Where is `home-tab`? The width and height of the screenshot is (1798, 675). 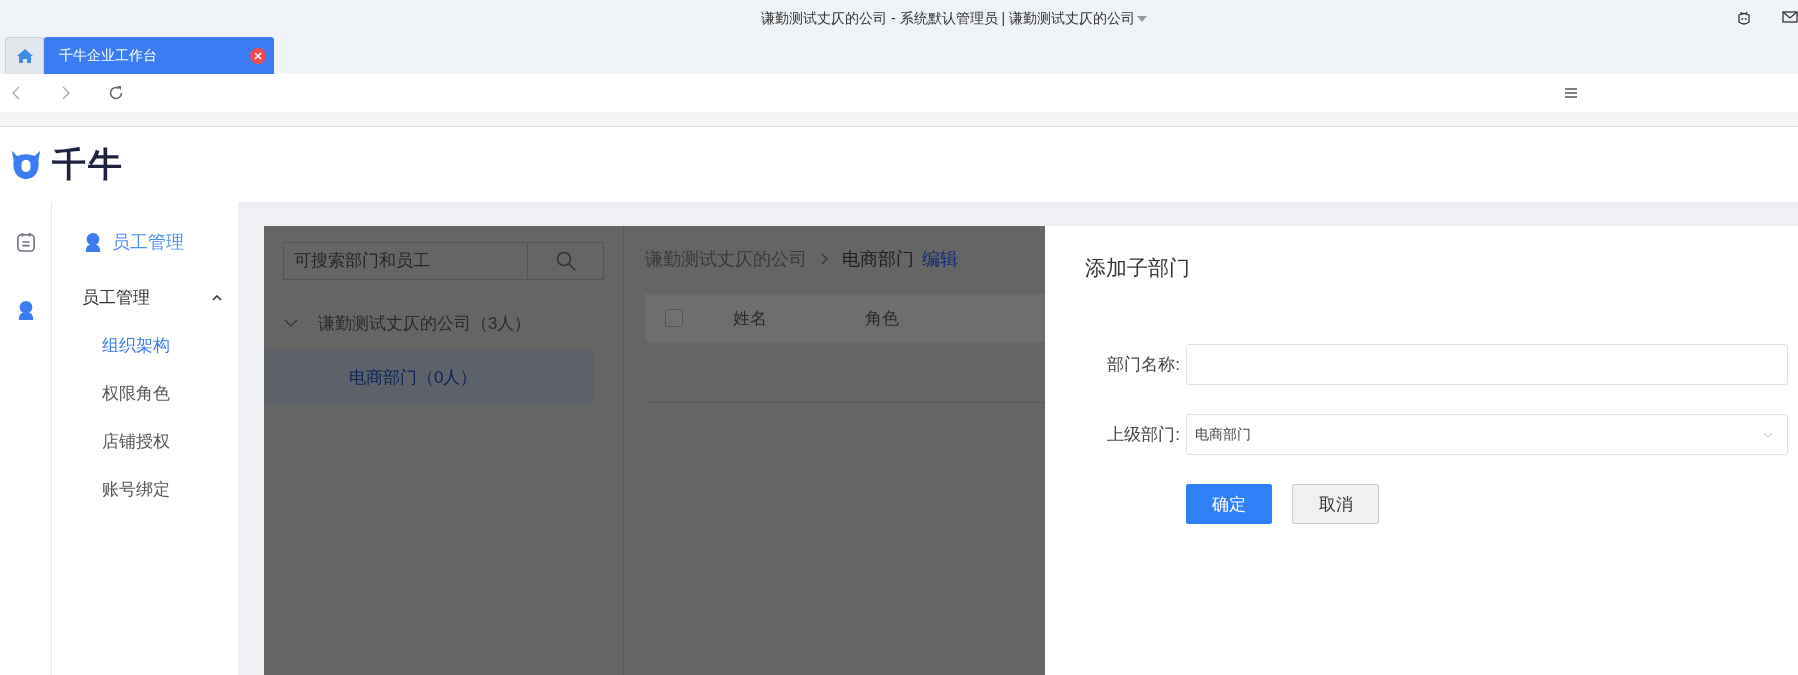 home-tab is located at coordinates (24, 55).